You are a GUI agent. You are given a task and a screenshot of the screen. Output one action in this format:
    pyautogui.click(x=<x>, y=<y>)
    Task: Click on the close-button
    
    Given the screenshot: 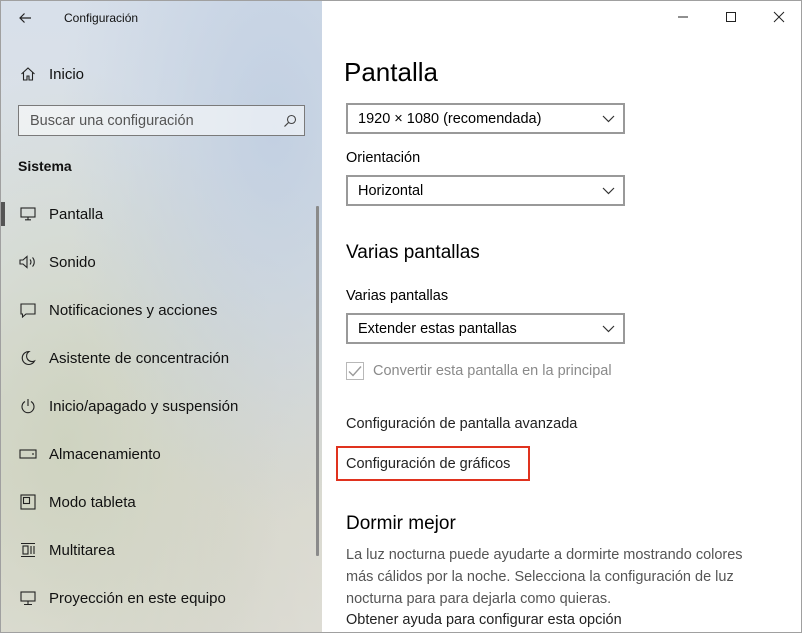 What is the action you would take?
    pyautogui.click(x=778, y=17)
    